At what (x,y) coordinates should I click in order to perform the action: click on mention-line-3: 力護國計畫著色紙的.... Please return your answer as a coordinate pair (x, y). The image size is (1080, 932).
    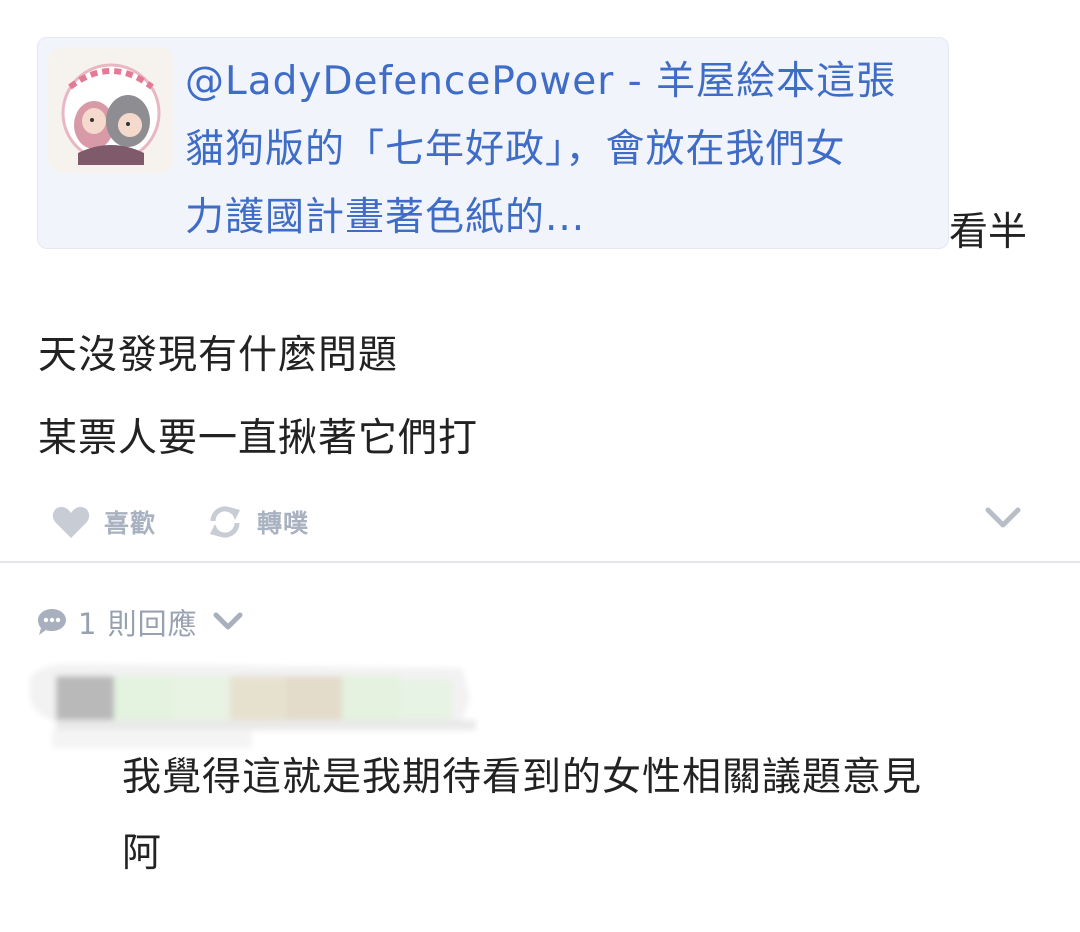
    Looking at the image, I should click on (385, 217).